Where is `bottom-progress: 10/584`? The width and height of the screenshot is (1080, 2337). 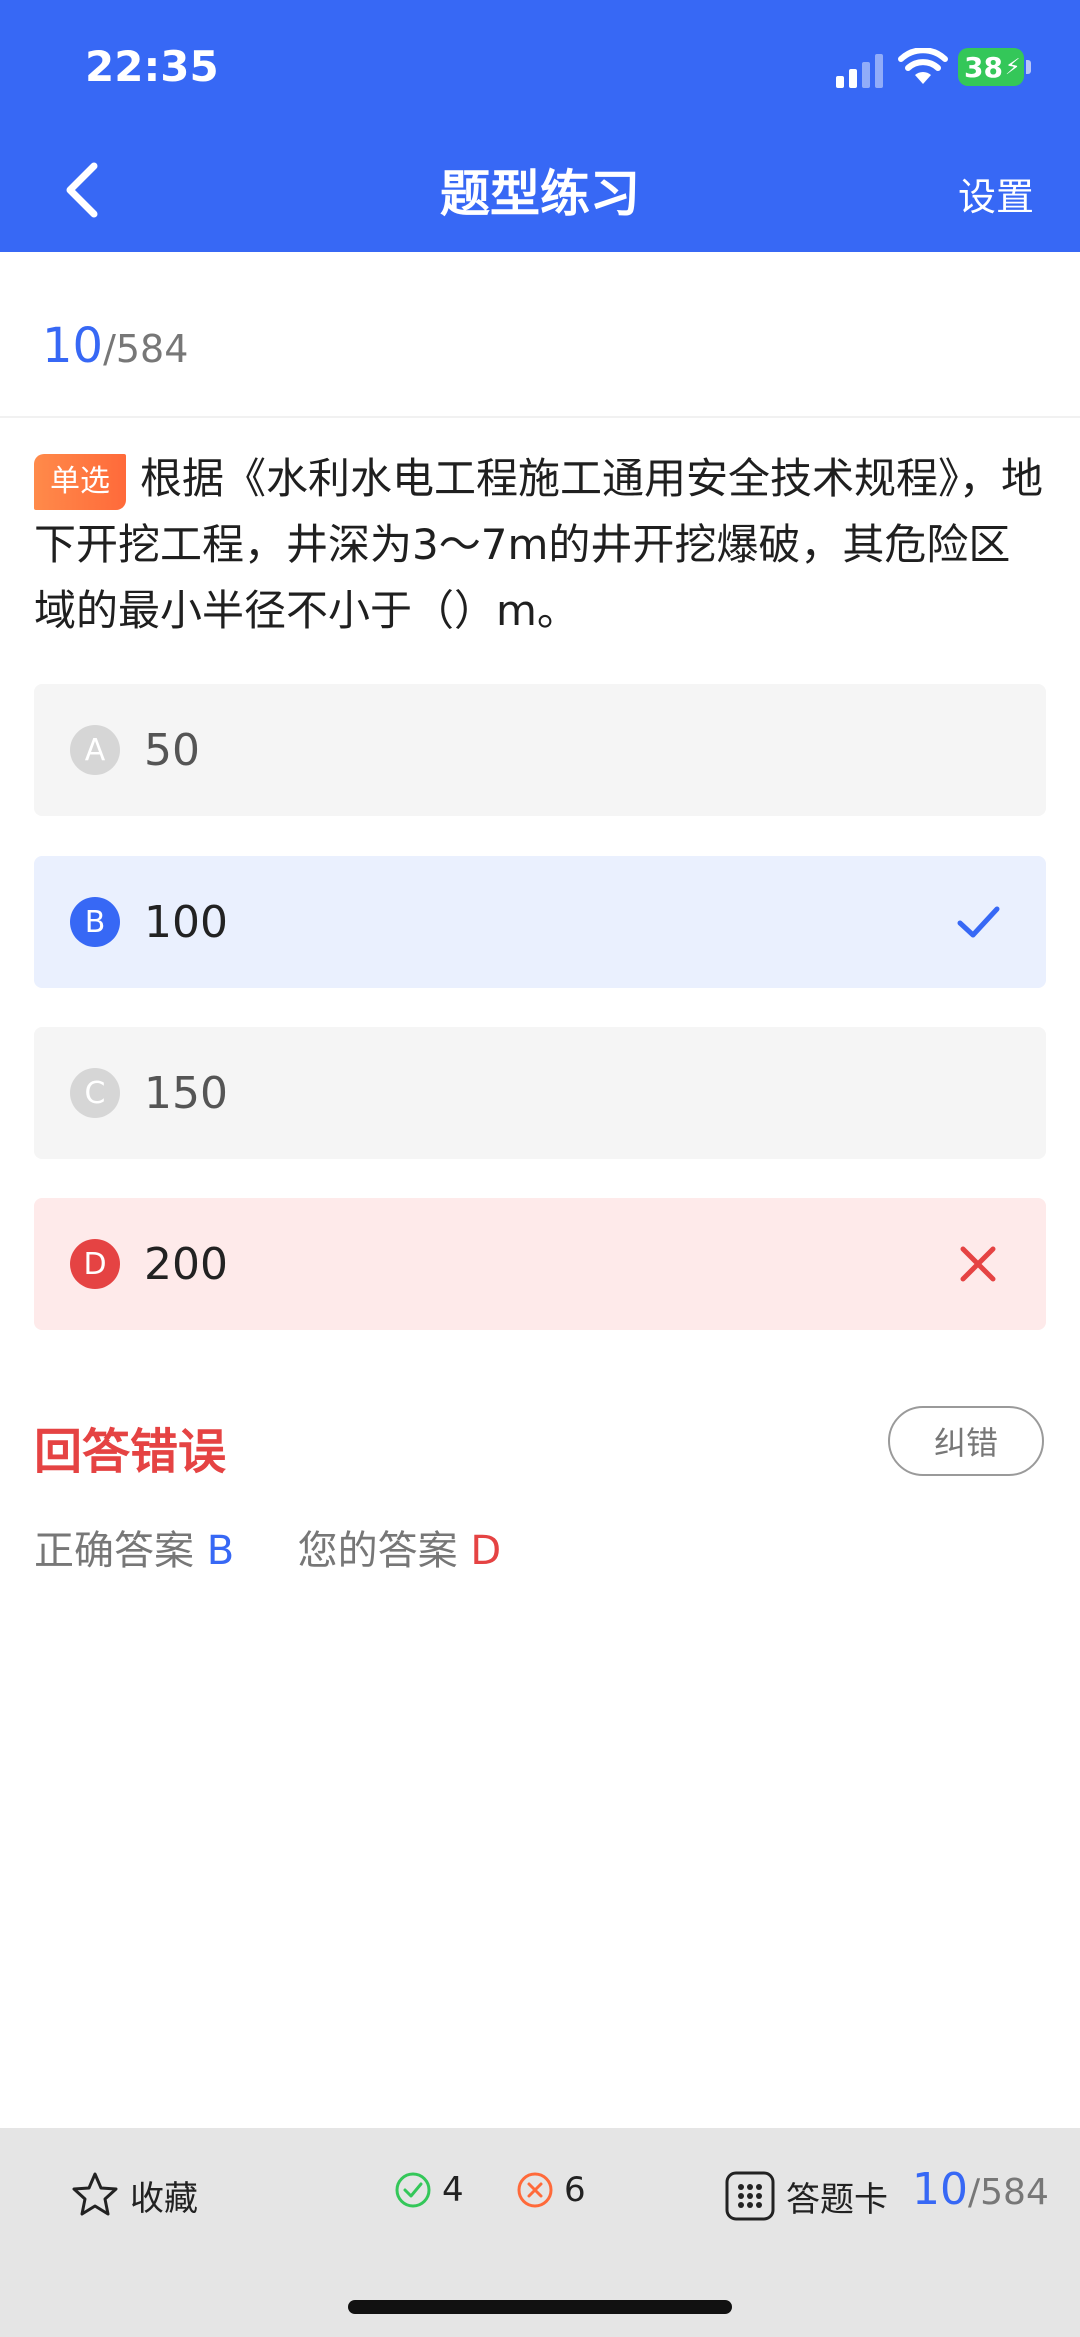 bottom-progress: 10/584 is located at coordinates (980, 2189).